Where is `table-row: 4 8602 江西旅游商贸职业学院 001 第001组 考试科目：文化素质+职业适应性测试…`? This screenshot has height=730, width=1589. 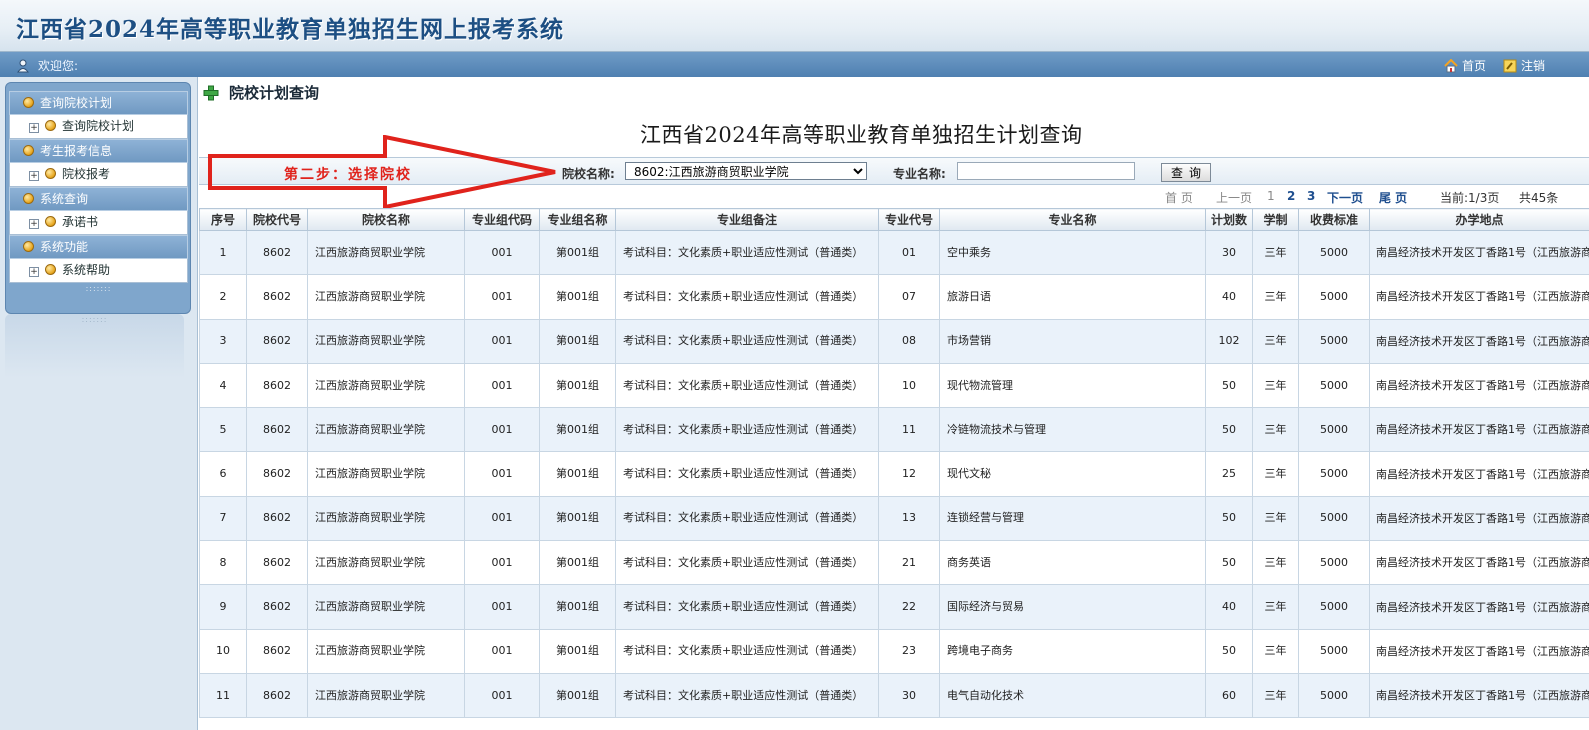
table-row: 4 8602 江西旅游商贸职业学院 001 第001组 考试科目：文化素质+职业适应性测试… is located at coordinates (894, 385).